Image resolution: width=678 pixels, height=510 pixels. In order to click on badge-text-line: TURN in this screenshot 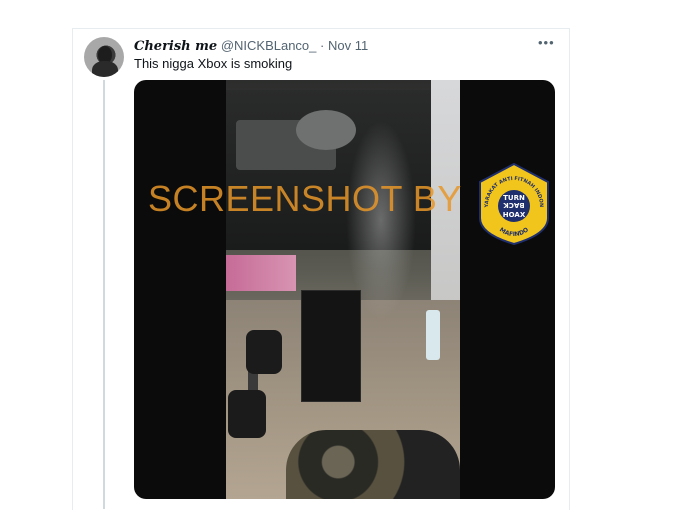, I will do `click(514, 198)`.